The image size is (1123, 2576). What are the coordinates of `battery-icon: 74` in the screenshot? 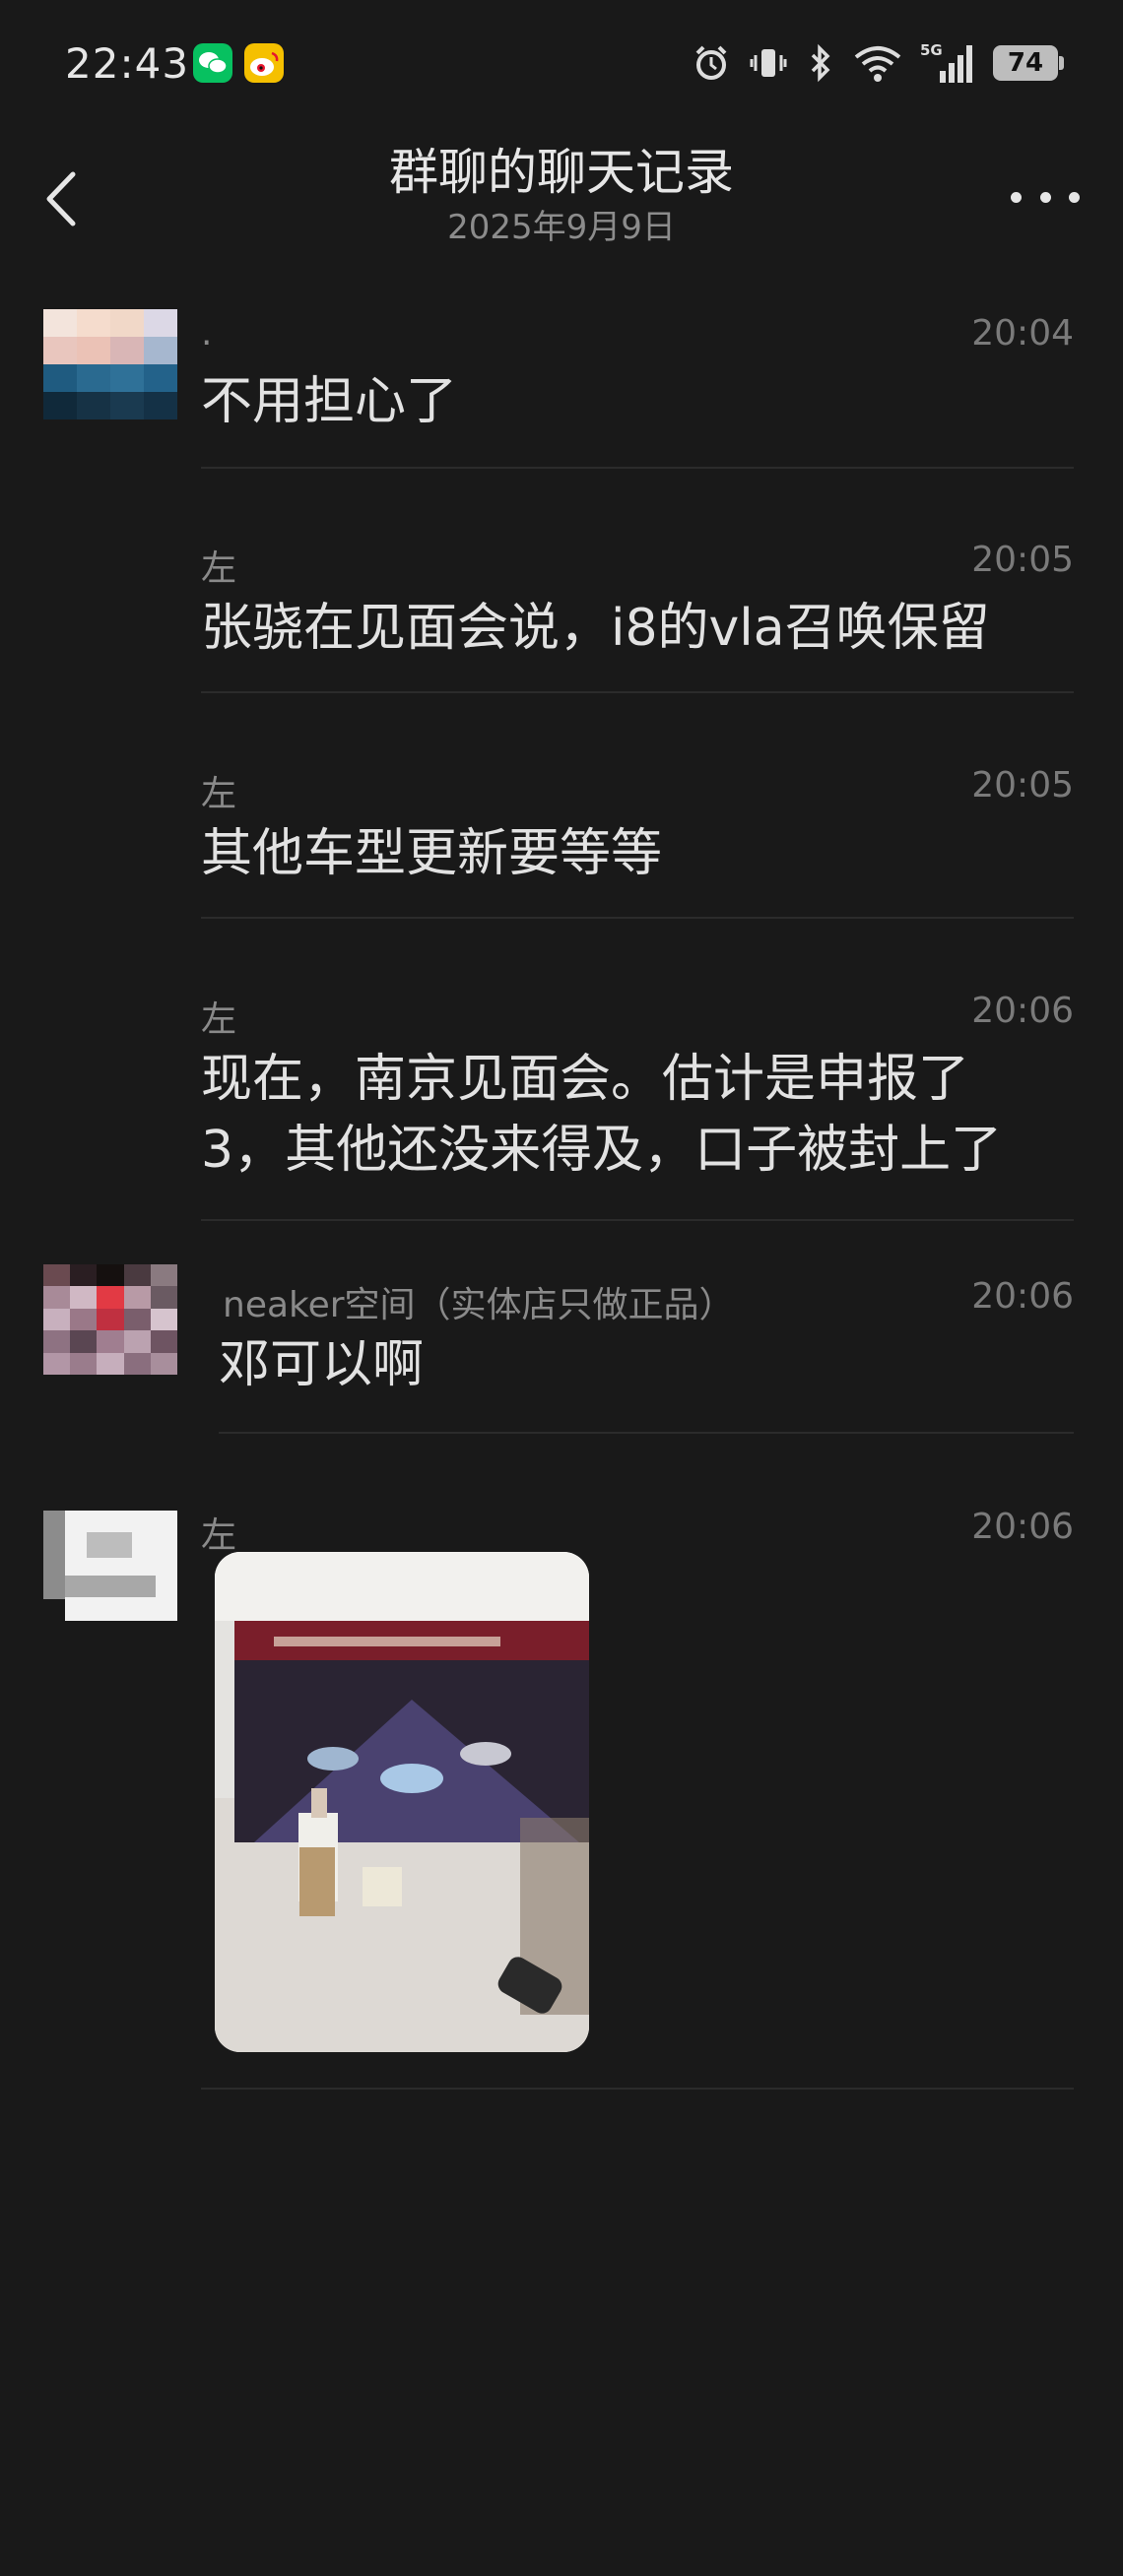 It's located at (1028, 63).